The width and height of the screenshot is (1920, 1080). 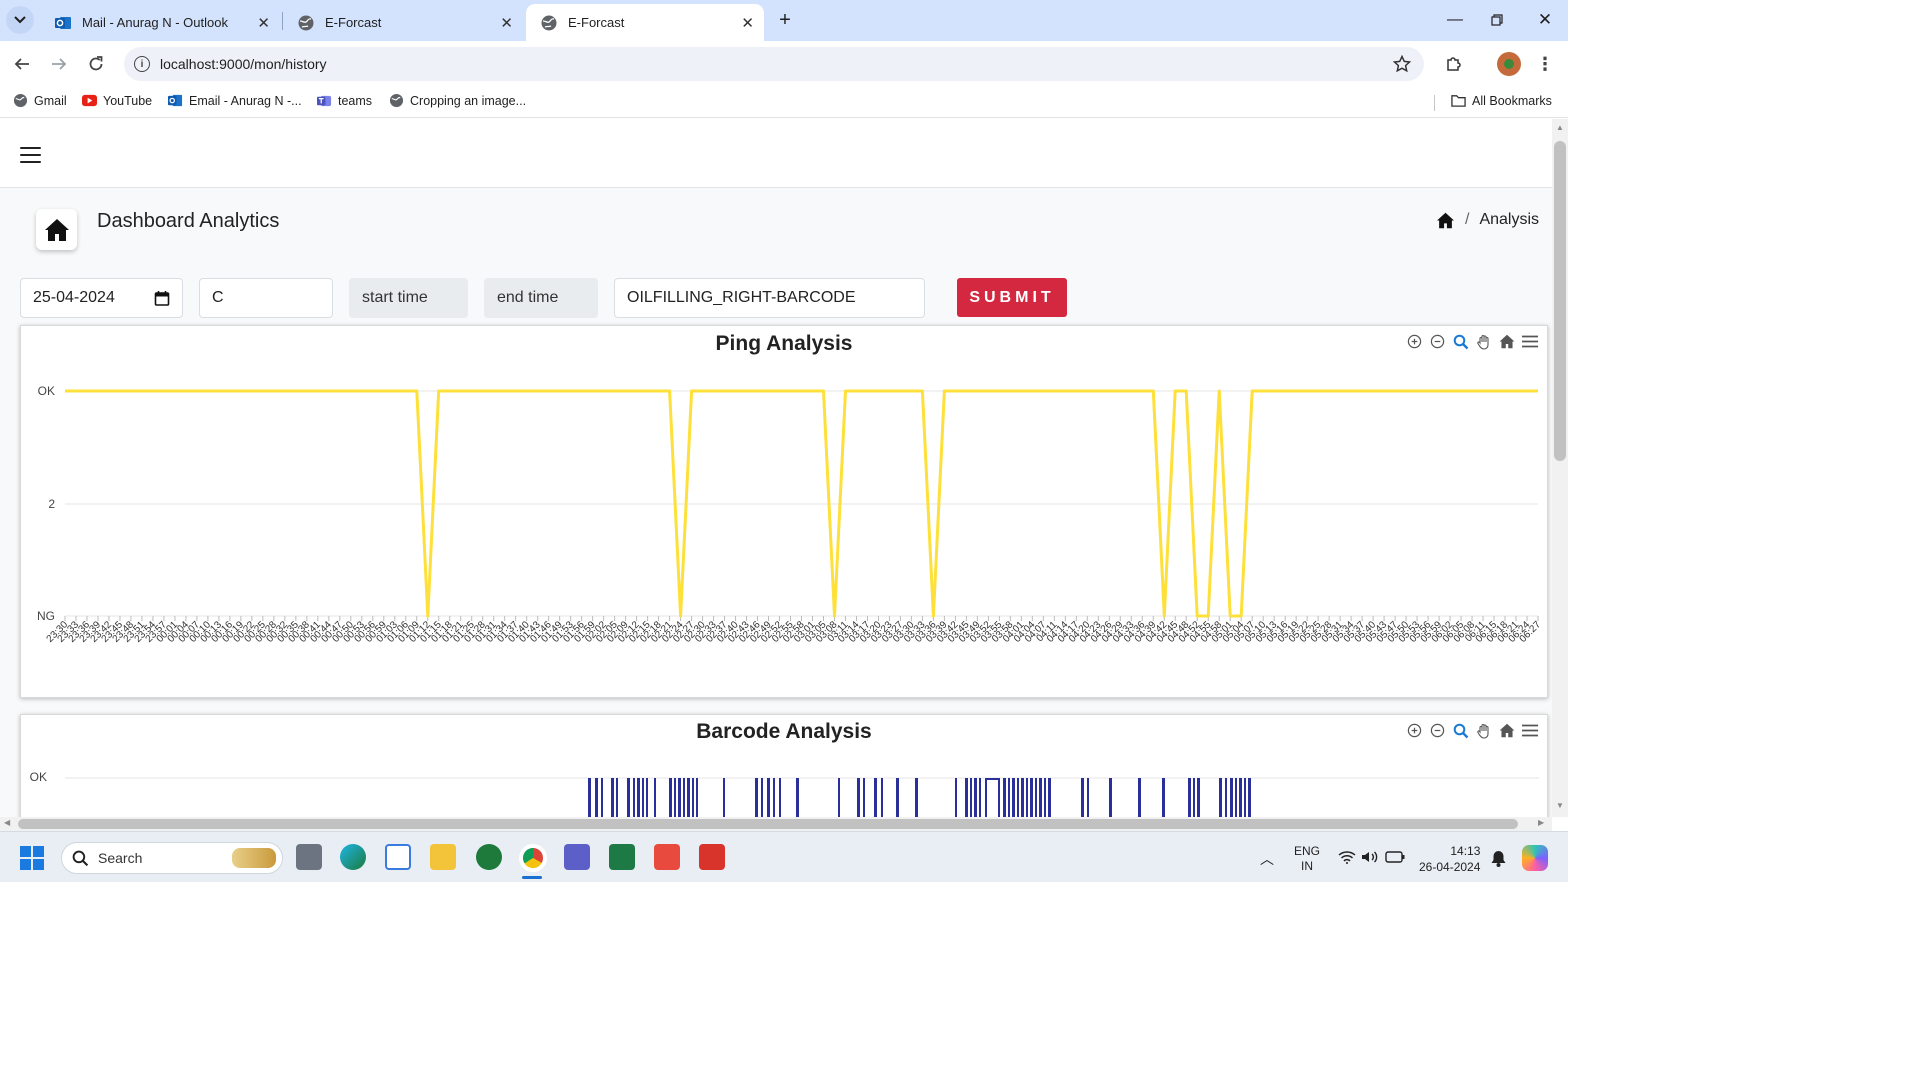 What do you see at coordinates (1449, 859) in the screenshot?
I see `clock: 14:13 26-04-2024` at bounding box center [1449, 859].